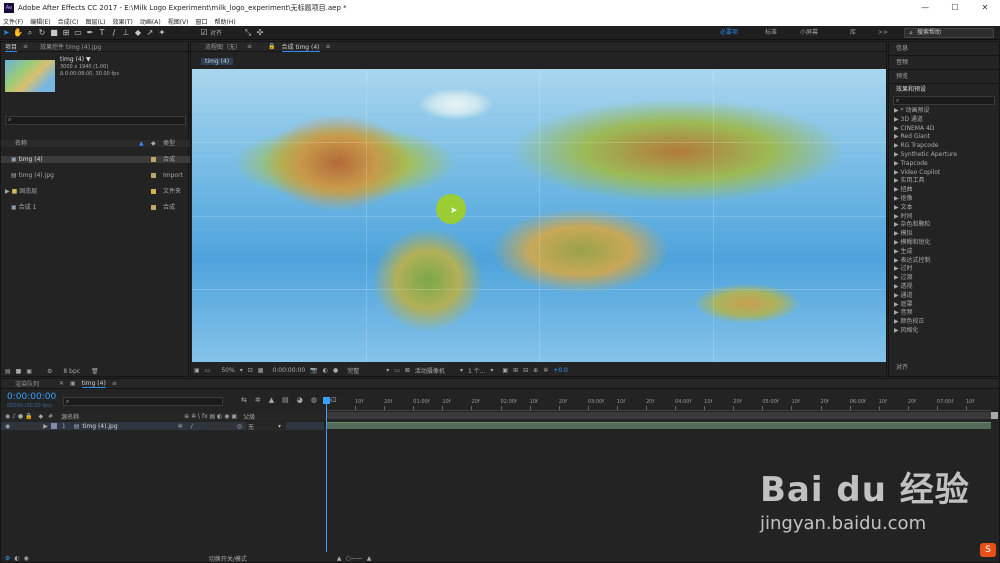 This screenshot has width=1000, height=563. I want to click on work-area-bar, so click(658, 415).